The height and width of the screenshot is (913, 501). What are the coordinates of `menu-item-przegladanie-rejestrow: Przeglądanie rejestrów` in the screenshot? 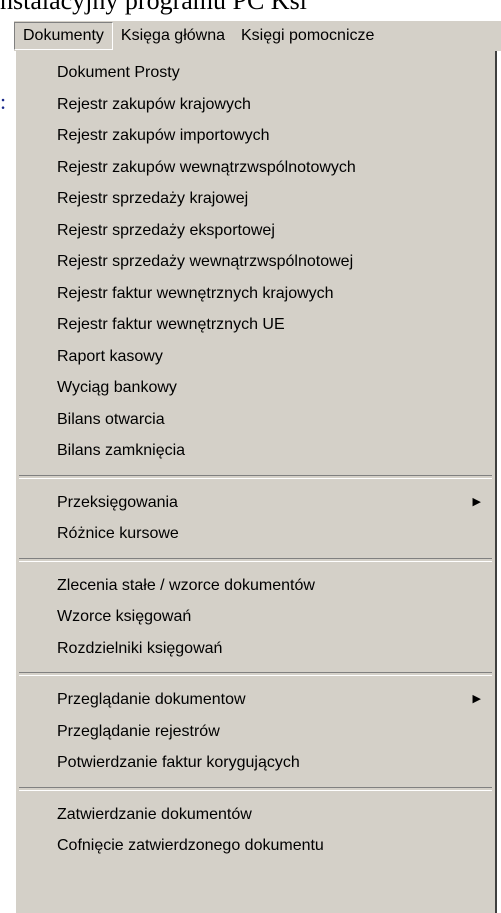 It's located at (255, 732).